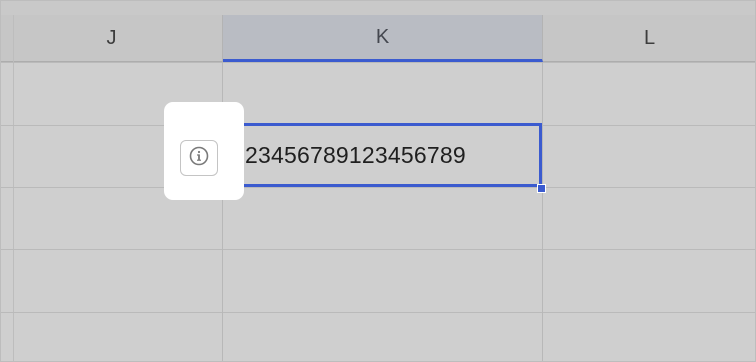 The height and width of the screenshot is (362, 756). Describe the element at coordinates (383, 38) in the screenshot. I see `column-header-k: K` at that location.